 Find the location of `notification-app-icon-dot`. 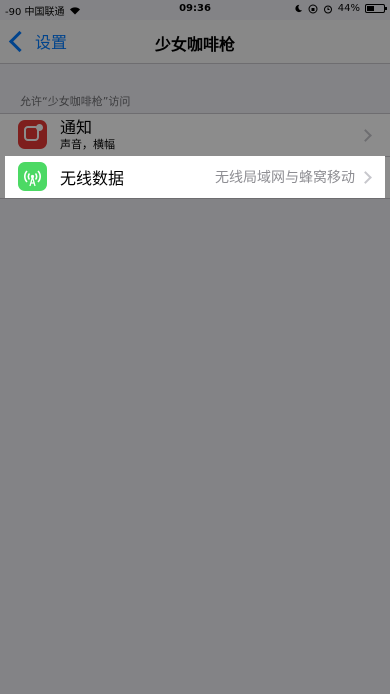

notification-app-icon-dot is located at coordinates (39, 127).